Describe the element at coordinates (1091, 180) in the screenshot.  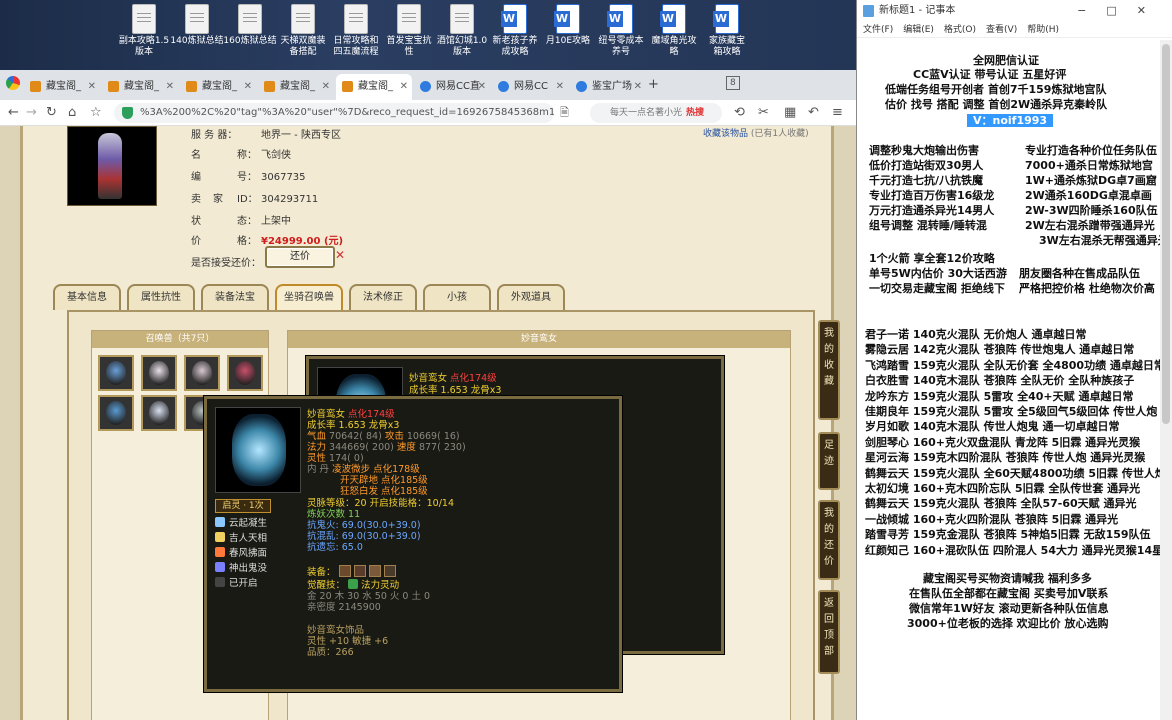
I see `notepad-line: 1W+通杀炼狱DG卓7画窟` at that location.